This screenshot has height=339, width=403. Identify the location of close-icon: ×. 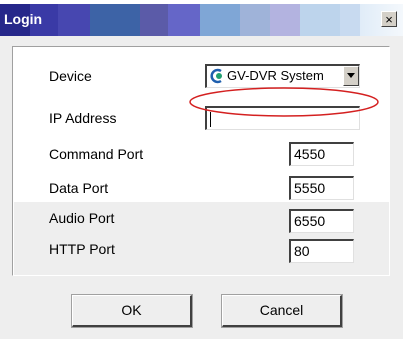
(389, 19).